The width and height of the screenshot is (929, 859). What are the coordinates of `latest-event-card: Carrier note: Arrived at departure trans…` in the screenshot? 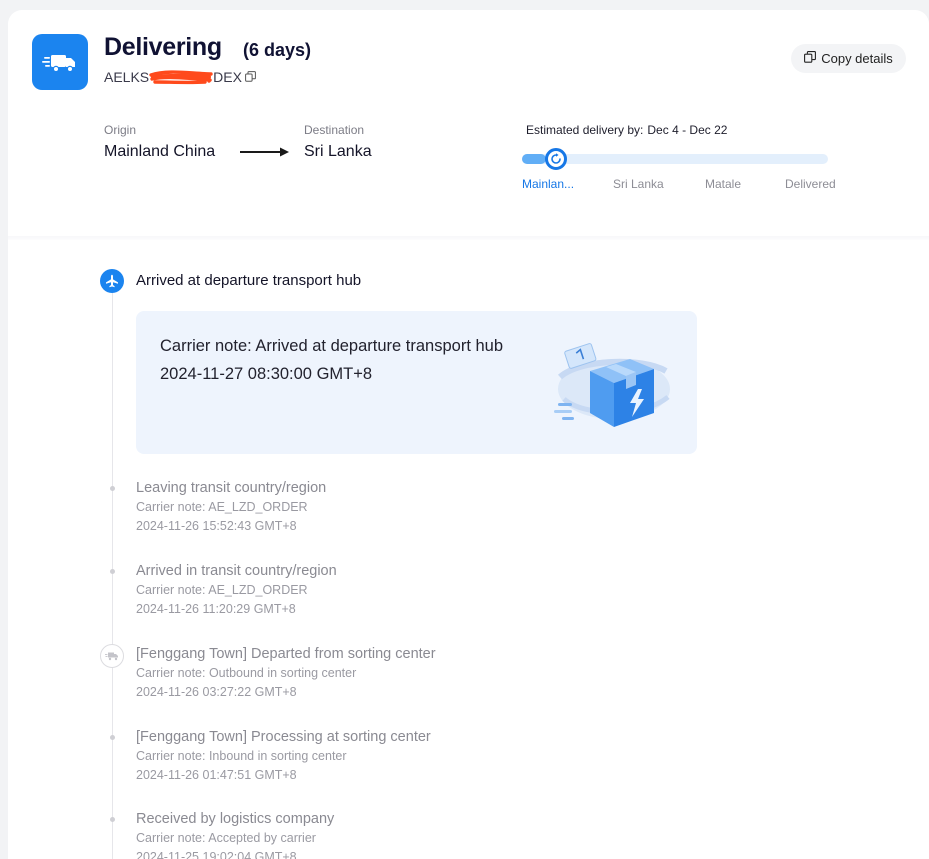 It's located at (416, 382).